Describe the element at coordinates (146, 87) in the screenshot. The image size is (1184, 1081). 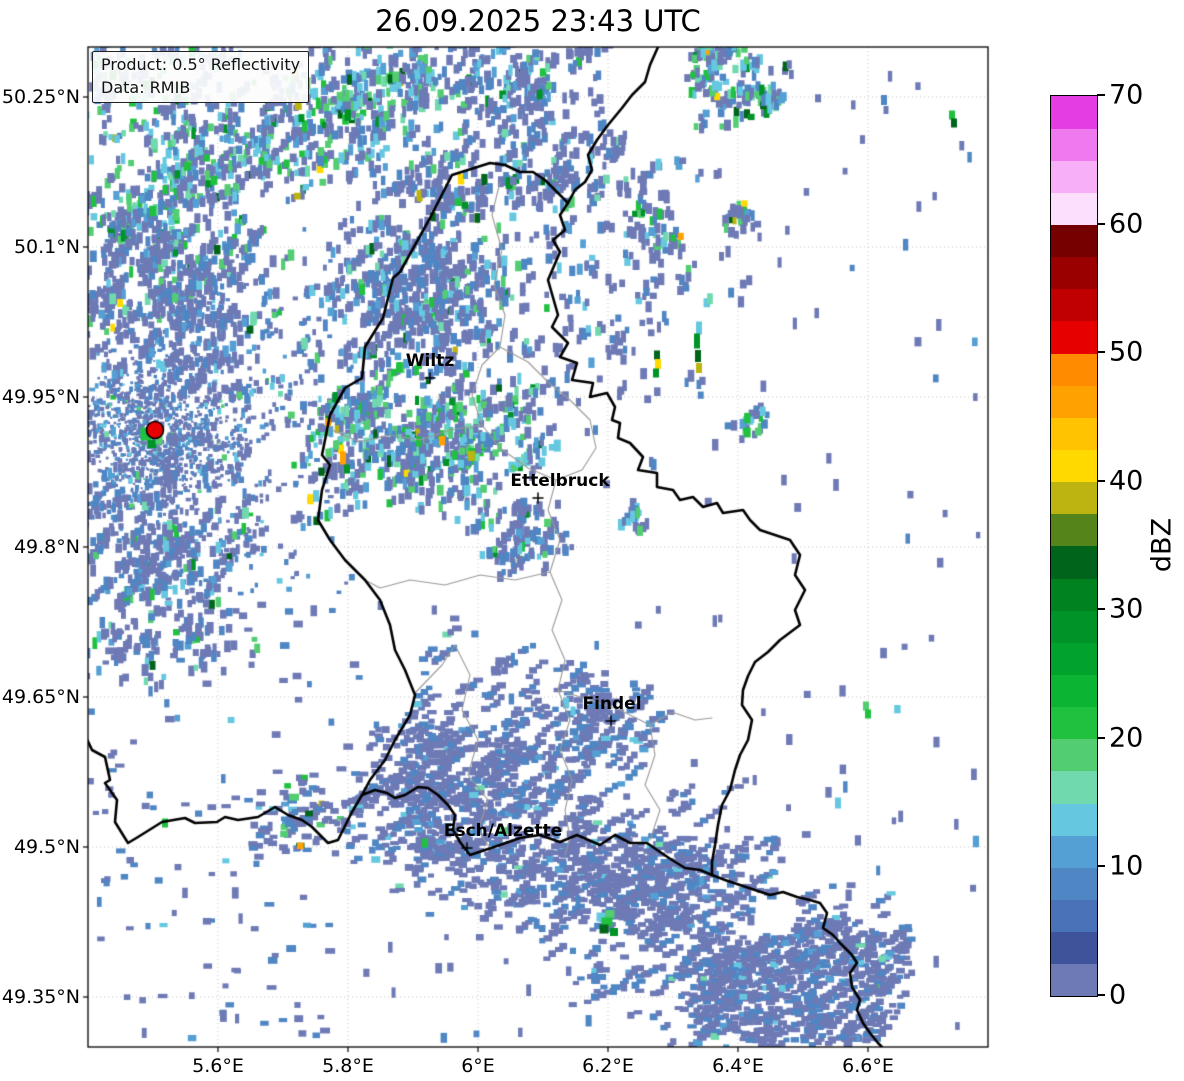
I see `data-source-line: Data: RMIB` at that location.